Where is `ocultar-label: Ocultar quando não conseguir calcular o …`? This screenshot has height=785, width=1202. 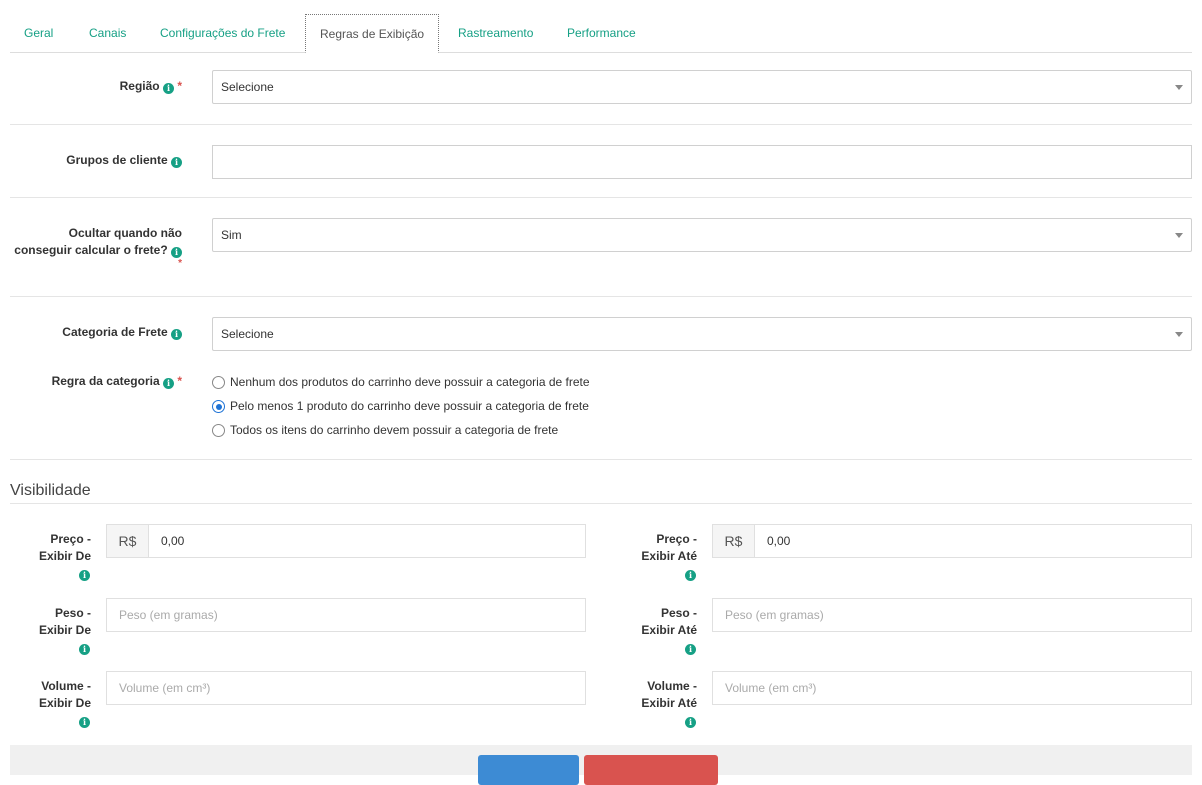 ocultar-label: Ocultar quando não conseguir calcular o … is located at coordinates (96, 247).